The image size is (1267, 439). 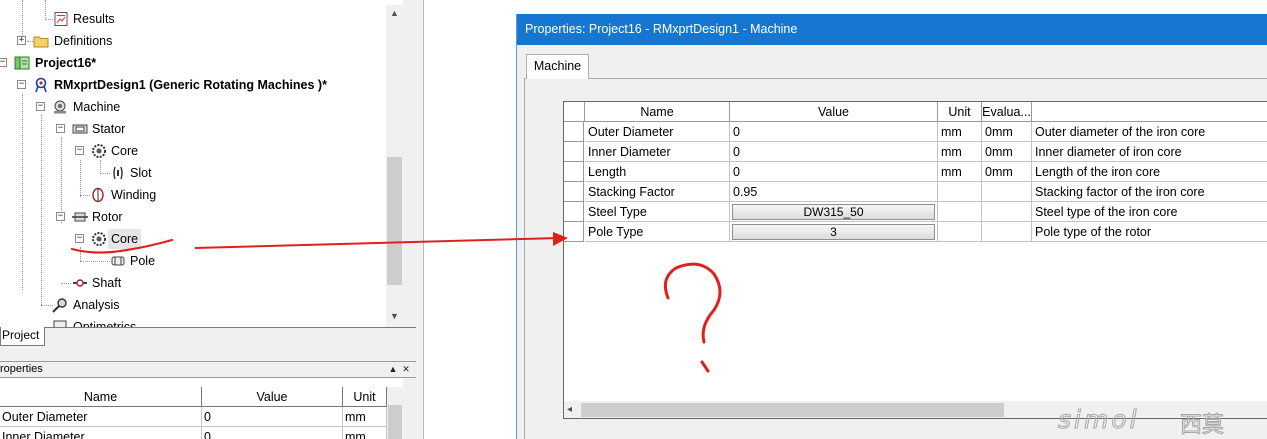 What do you see at coordinates (834, 192) in the screenshot?
I see `property-value: 0.95` at bounding box center [834, 192].